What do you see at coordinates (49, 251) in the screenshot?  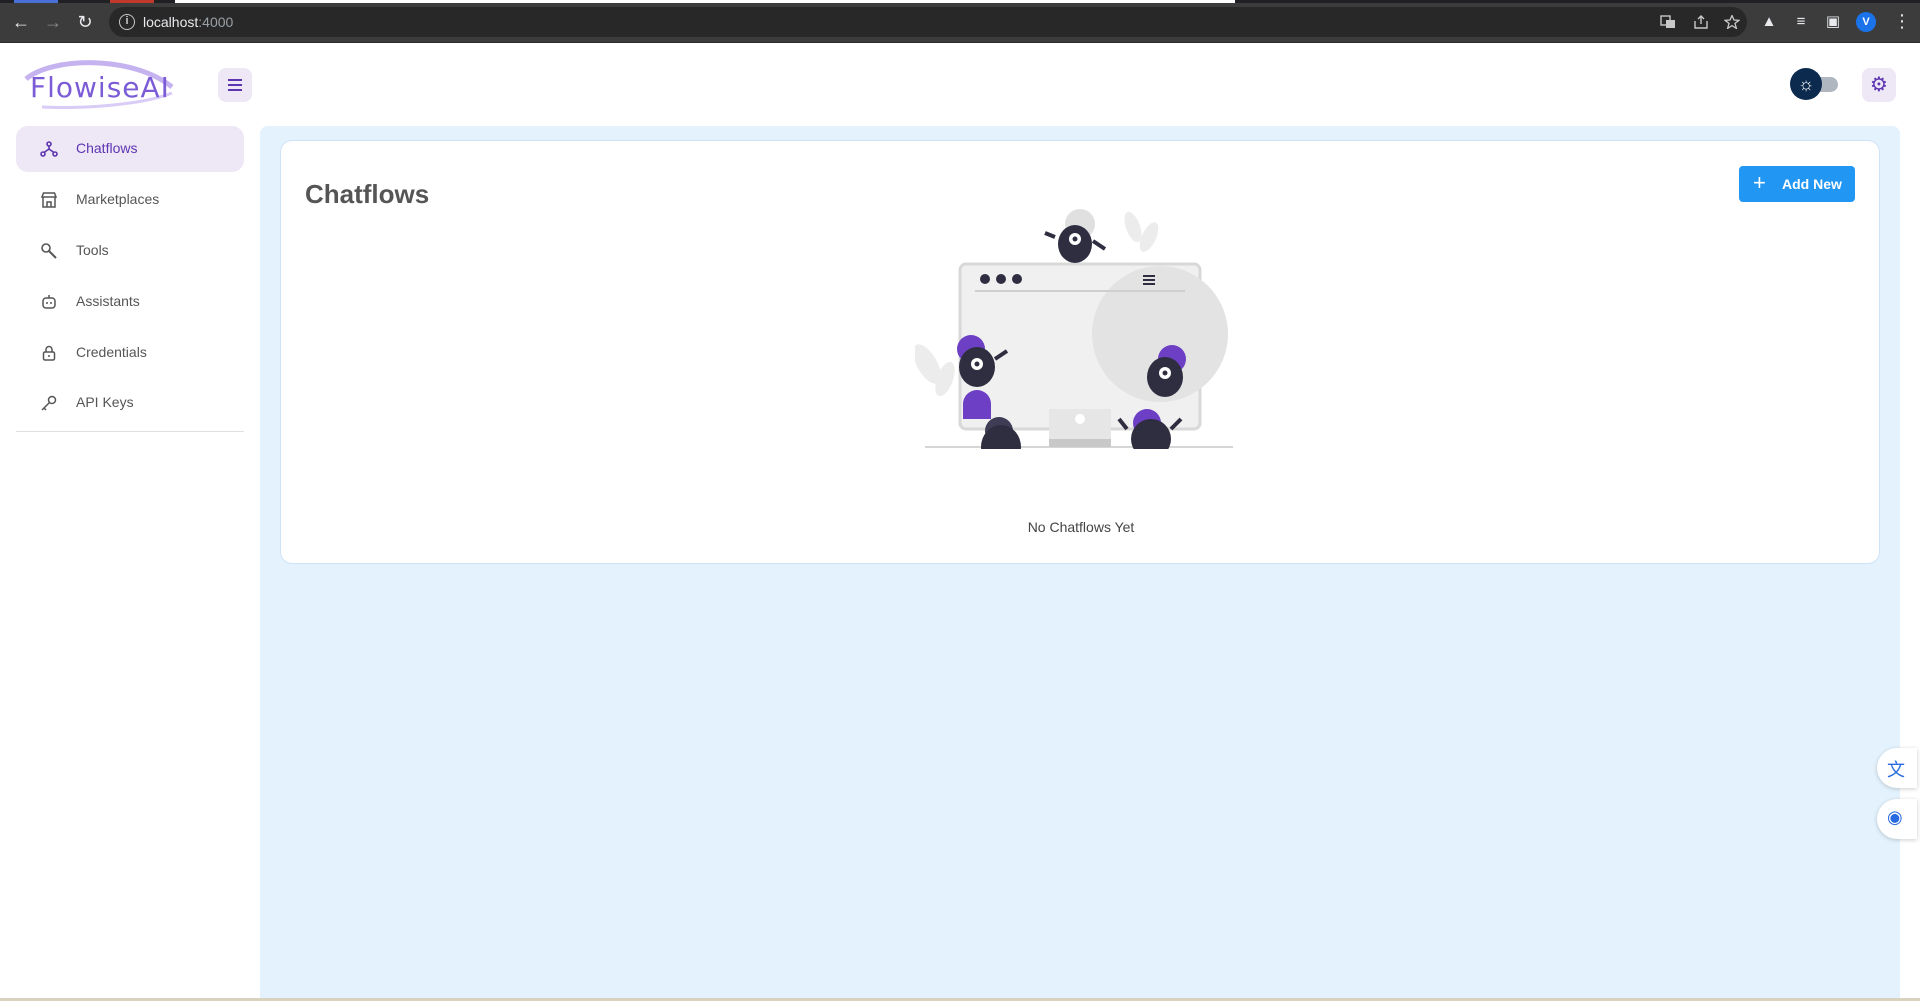 I see `tools-icon` at bounding box center [49, 251].